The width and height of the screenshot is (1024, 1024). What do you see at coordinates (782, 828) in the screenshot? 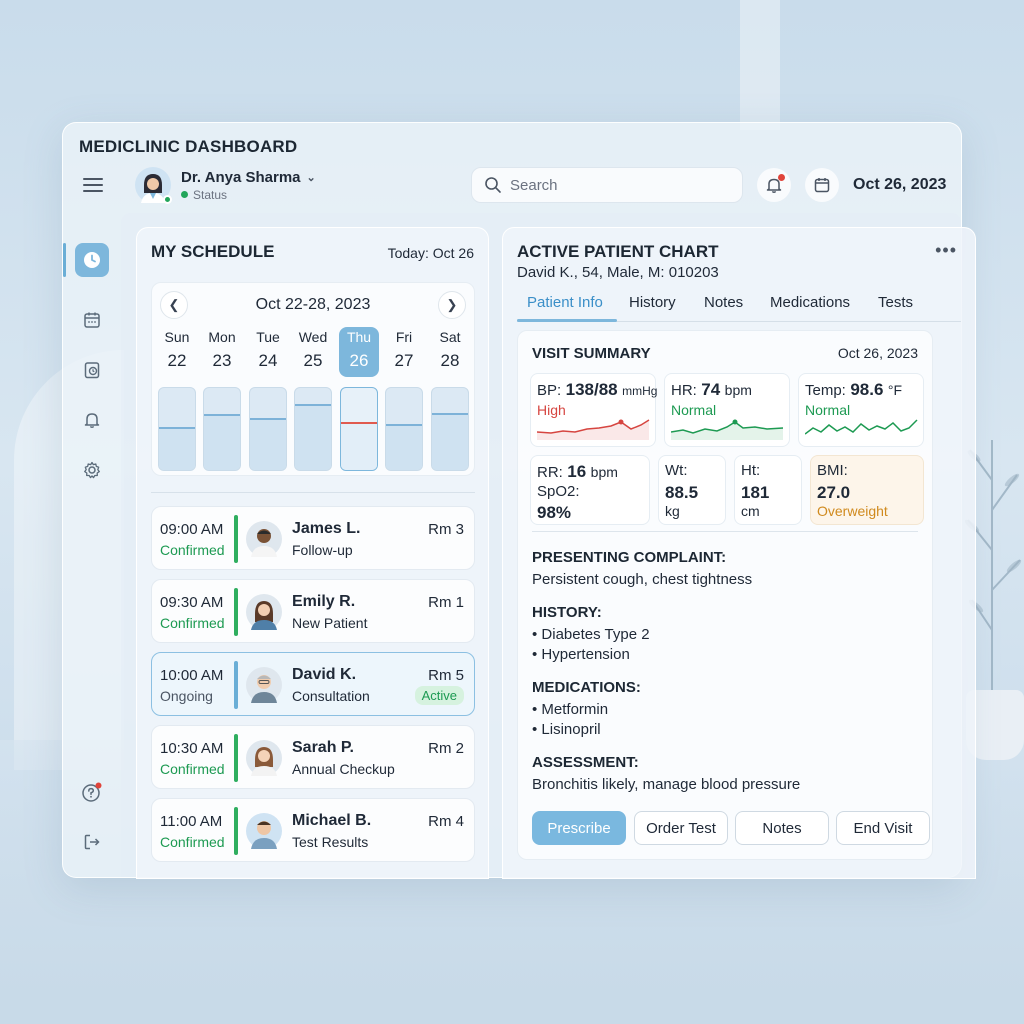
I see `notes-button: Notes` at bounding box center [782, 828].